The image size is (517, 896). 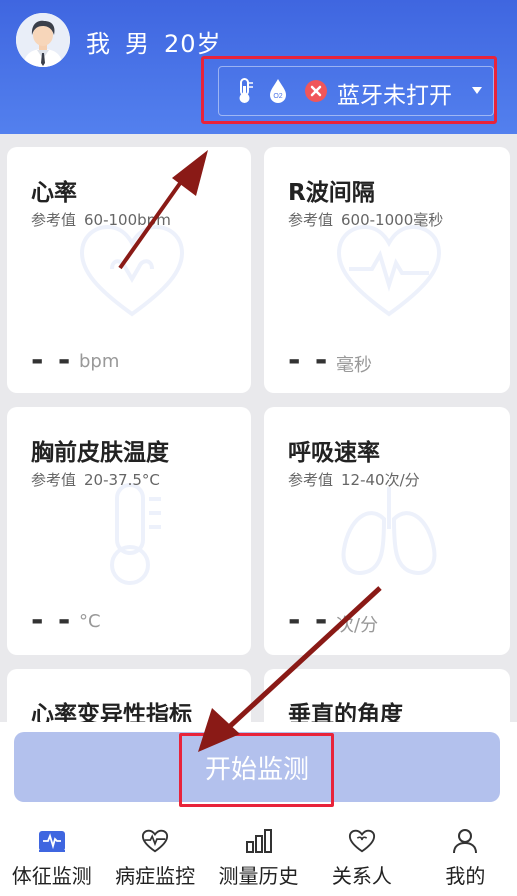 What do you see at coordinates (43, 40) in the screenshot?
I see `avatar` at bounding box center [43, 40].